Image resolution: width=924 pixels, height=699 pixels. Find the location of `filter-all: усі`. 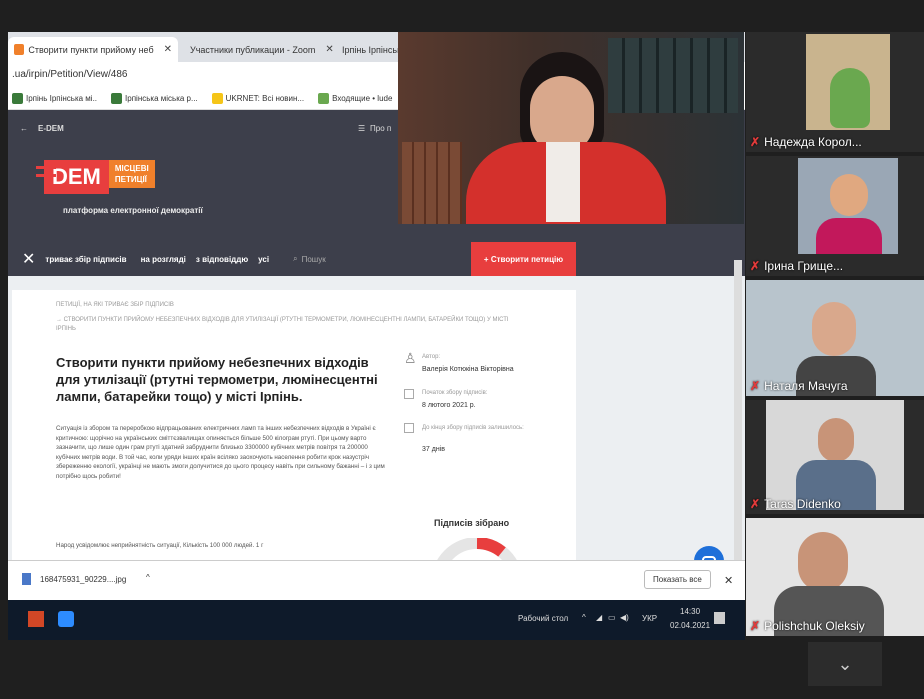

filter-all: усі is located at coordinates (263, 259).